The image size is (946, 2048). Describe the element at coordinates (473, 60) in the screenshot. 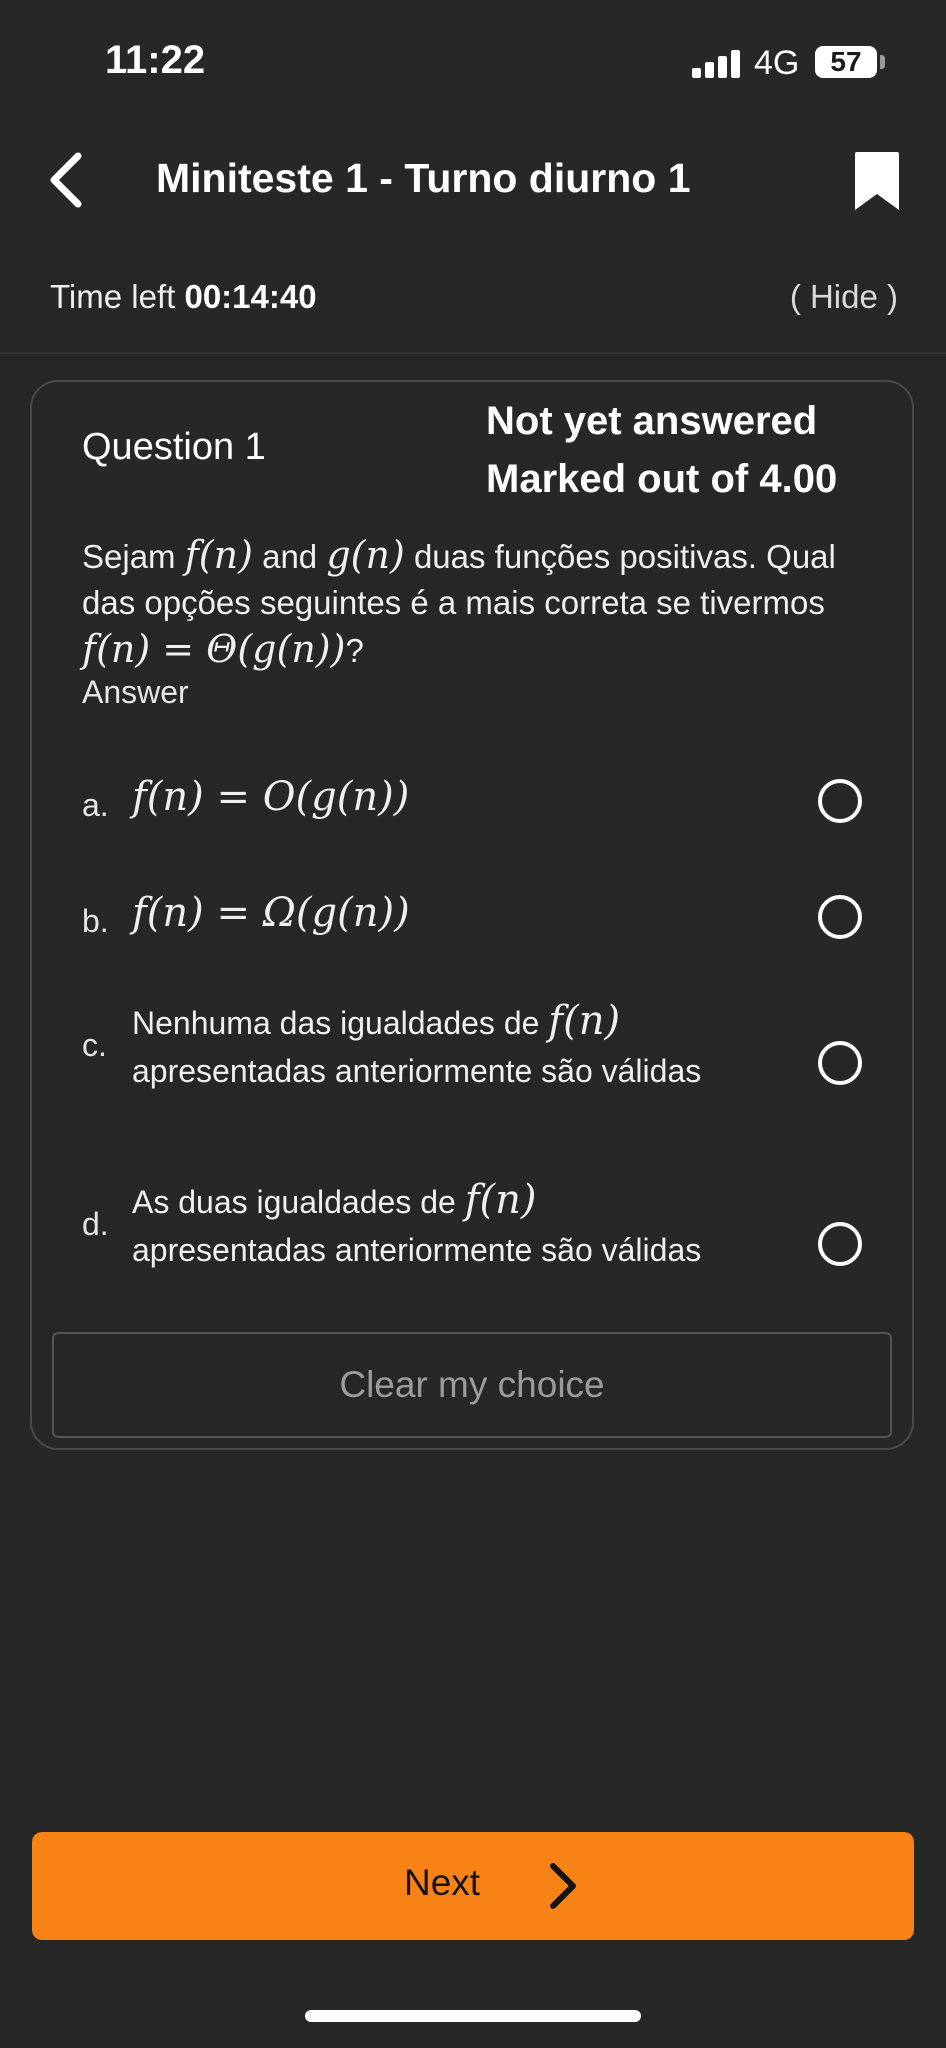

I see `status-bar: 11:22 4G 57` at that location.